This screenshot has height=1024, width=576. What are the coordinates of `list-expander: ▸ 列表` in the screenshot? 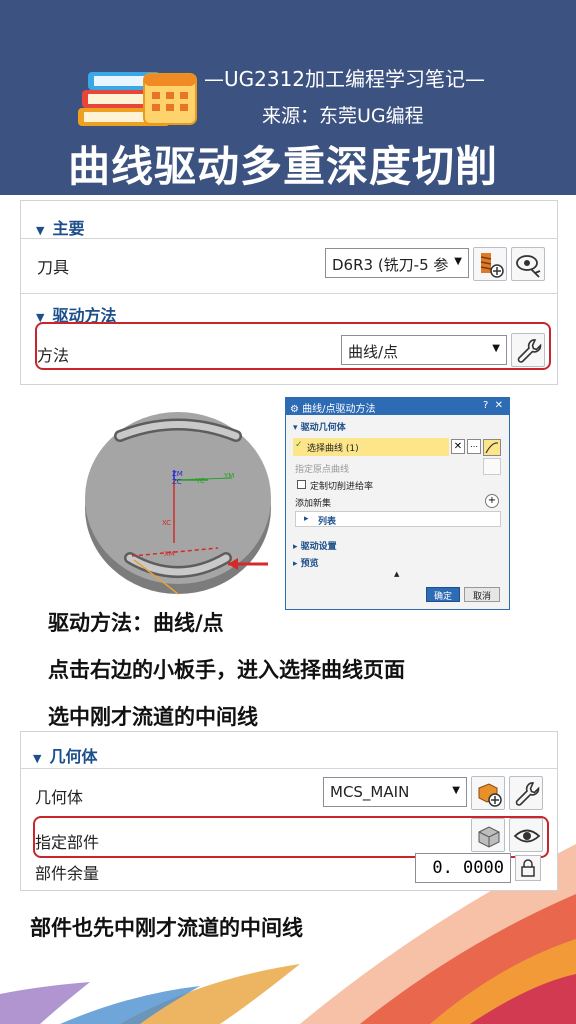 It's located at (398, 519).